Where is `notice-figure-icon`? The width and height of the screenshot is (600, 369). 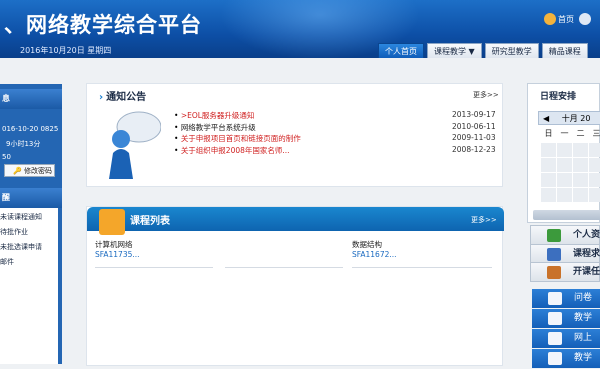 notice-figure-icon is located at coordinates (135, 145).